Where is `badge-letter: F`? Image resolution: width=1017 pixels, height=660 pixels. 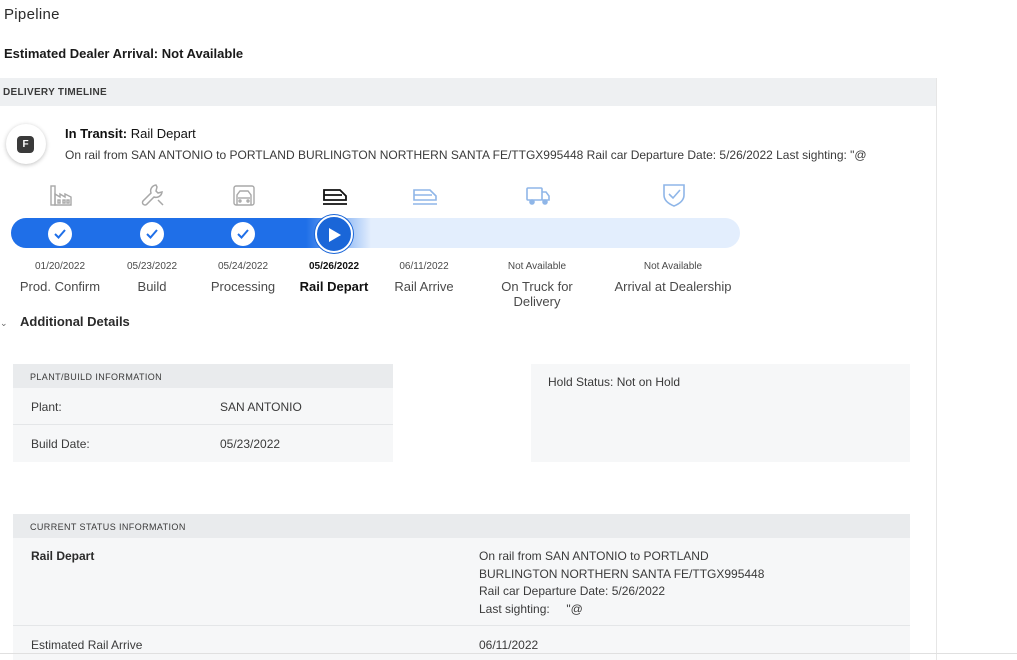
badge-letter: F is located at coordinates (25, 144).